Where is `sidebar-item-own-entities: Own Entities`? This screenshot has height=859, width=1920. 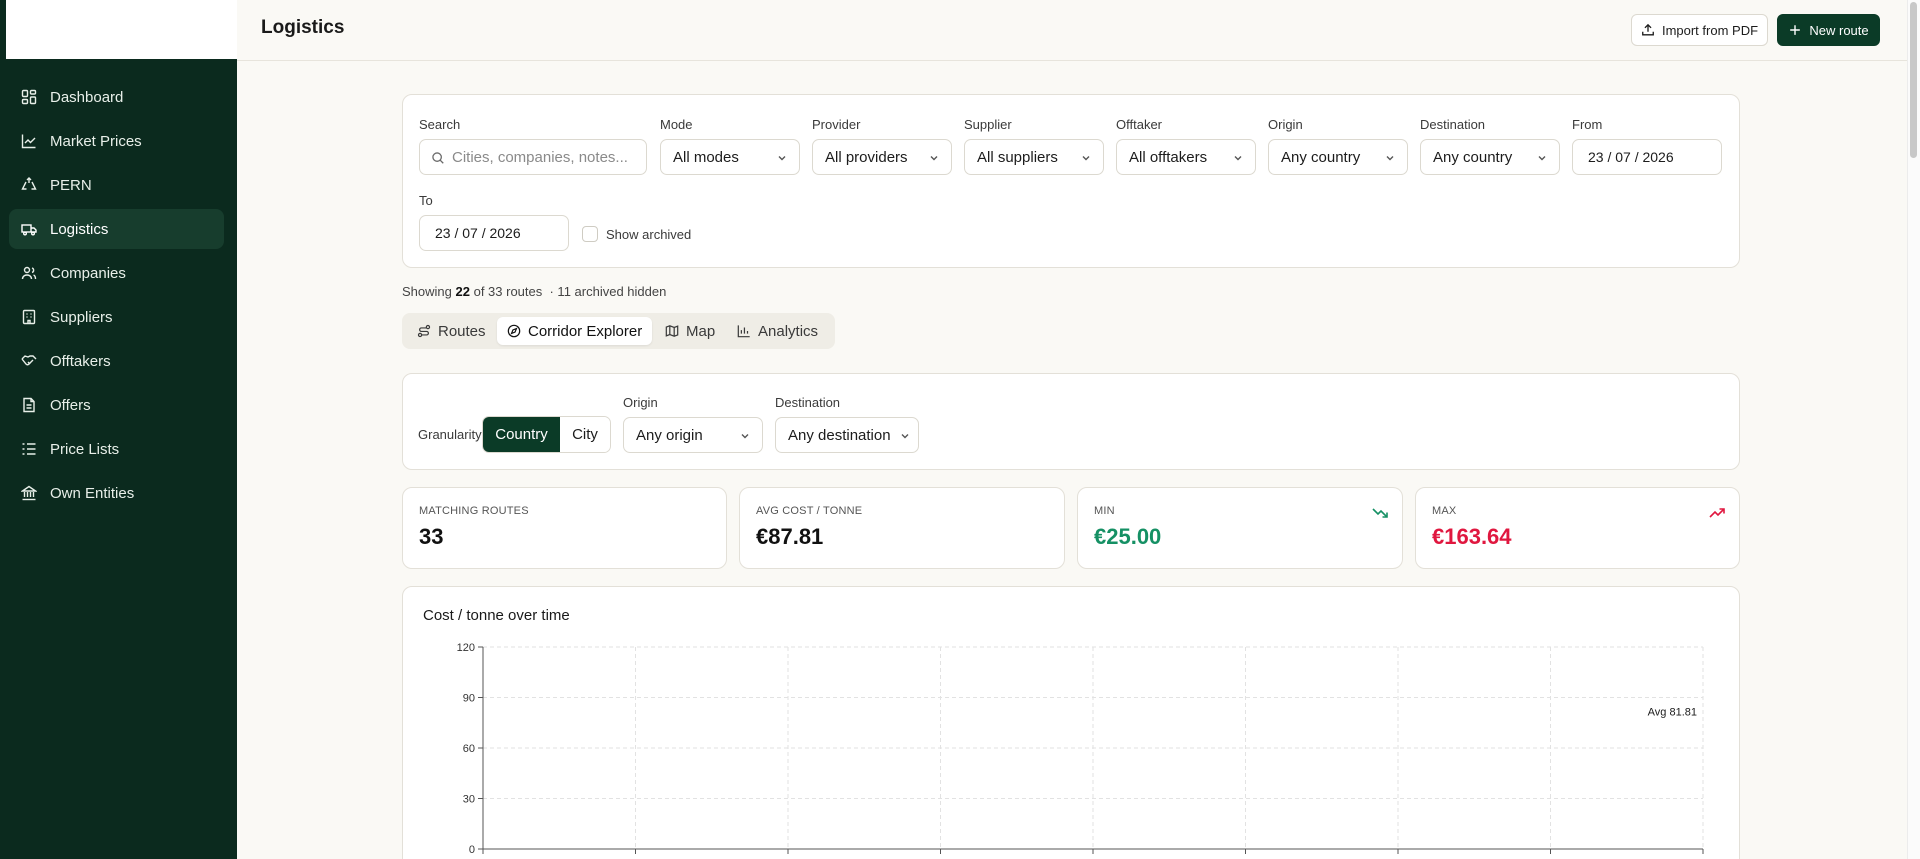
sidebar-item-own-entities: Own Entities is located at coordinates (116, 493).